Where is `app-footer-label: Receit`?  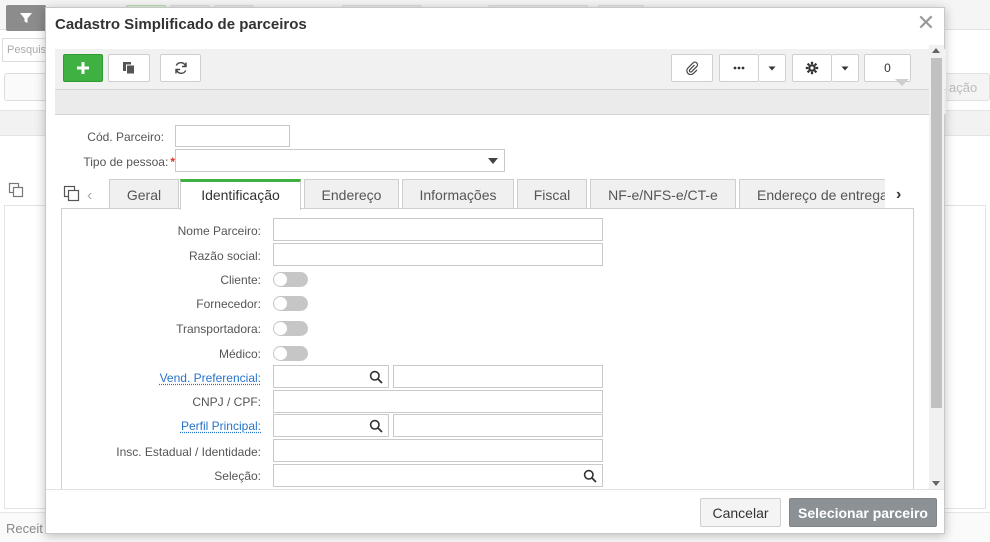
app-footer-label: Receit is located at coordinates (24, 528).